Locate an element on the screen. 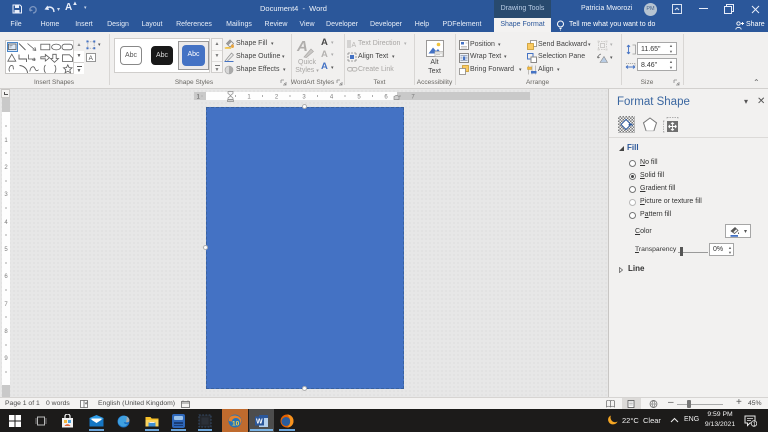  svg-text: W is located at coordinates (259, 422).